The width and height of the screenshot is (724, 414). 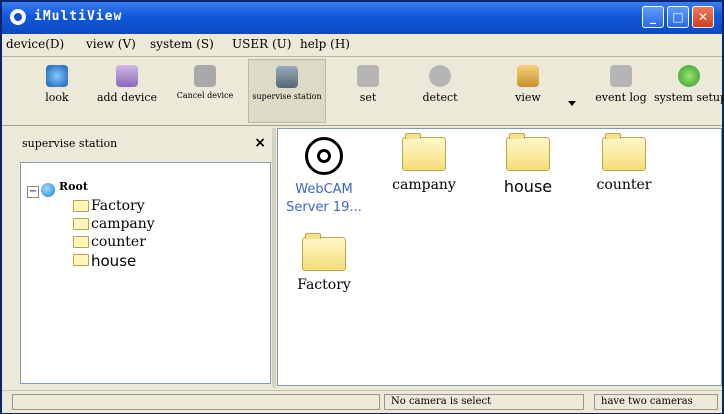 I want to click on cancel-device-button: Cancel device, so click(x=205, y=91).